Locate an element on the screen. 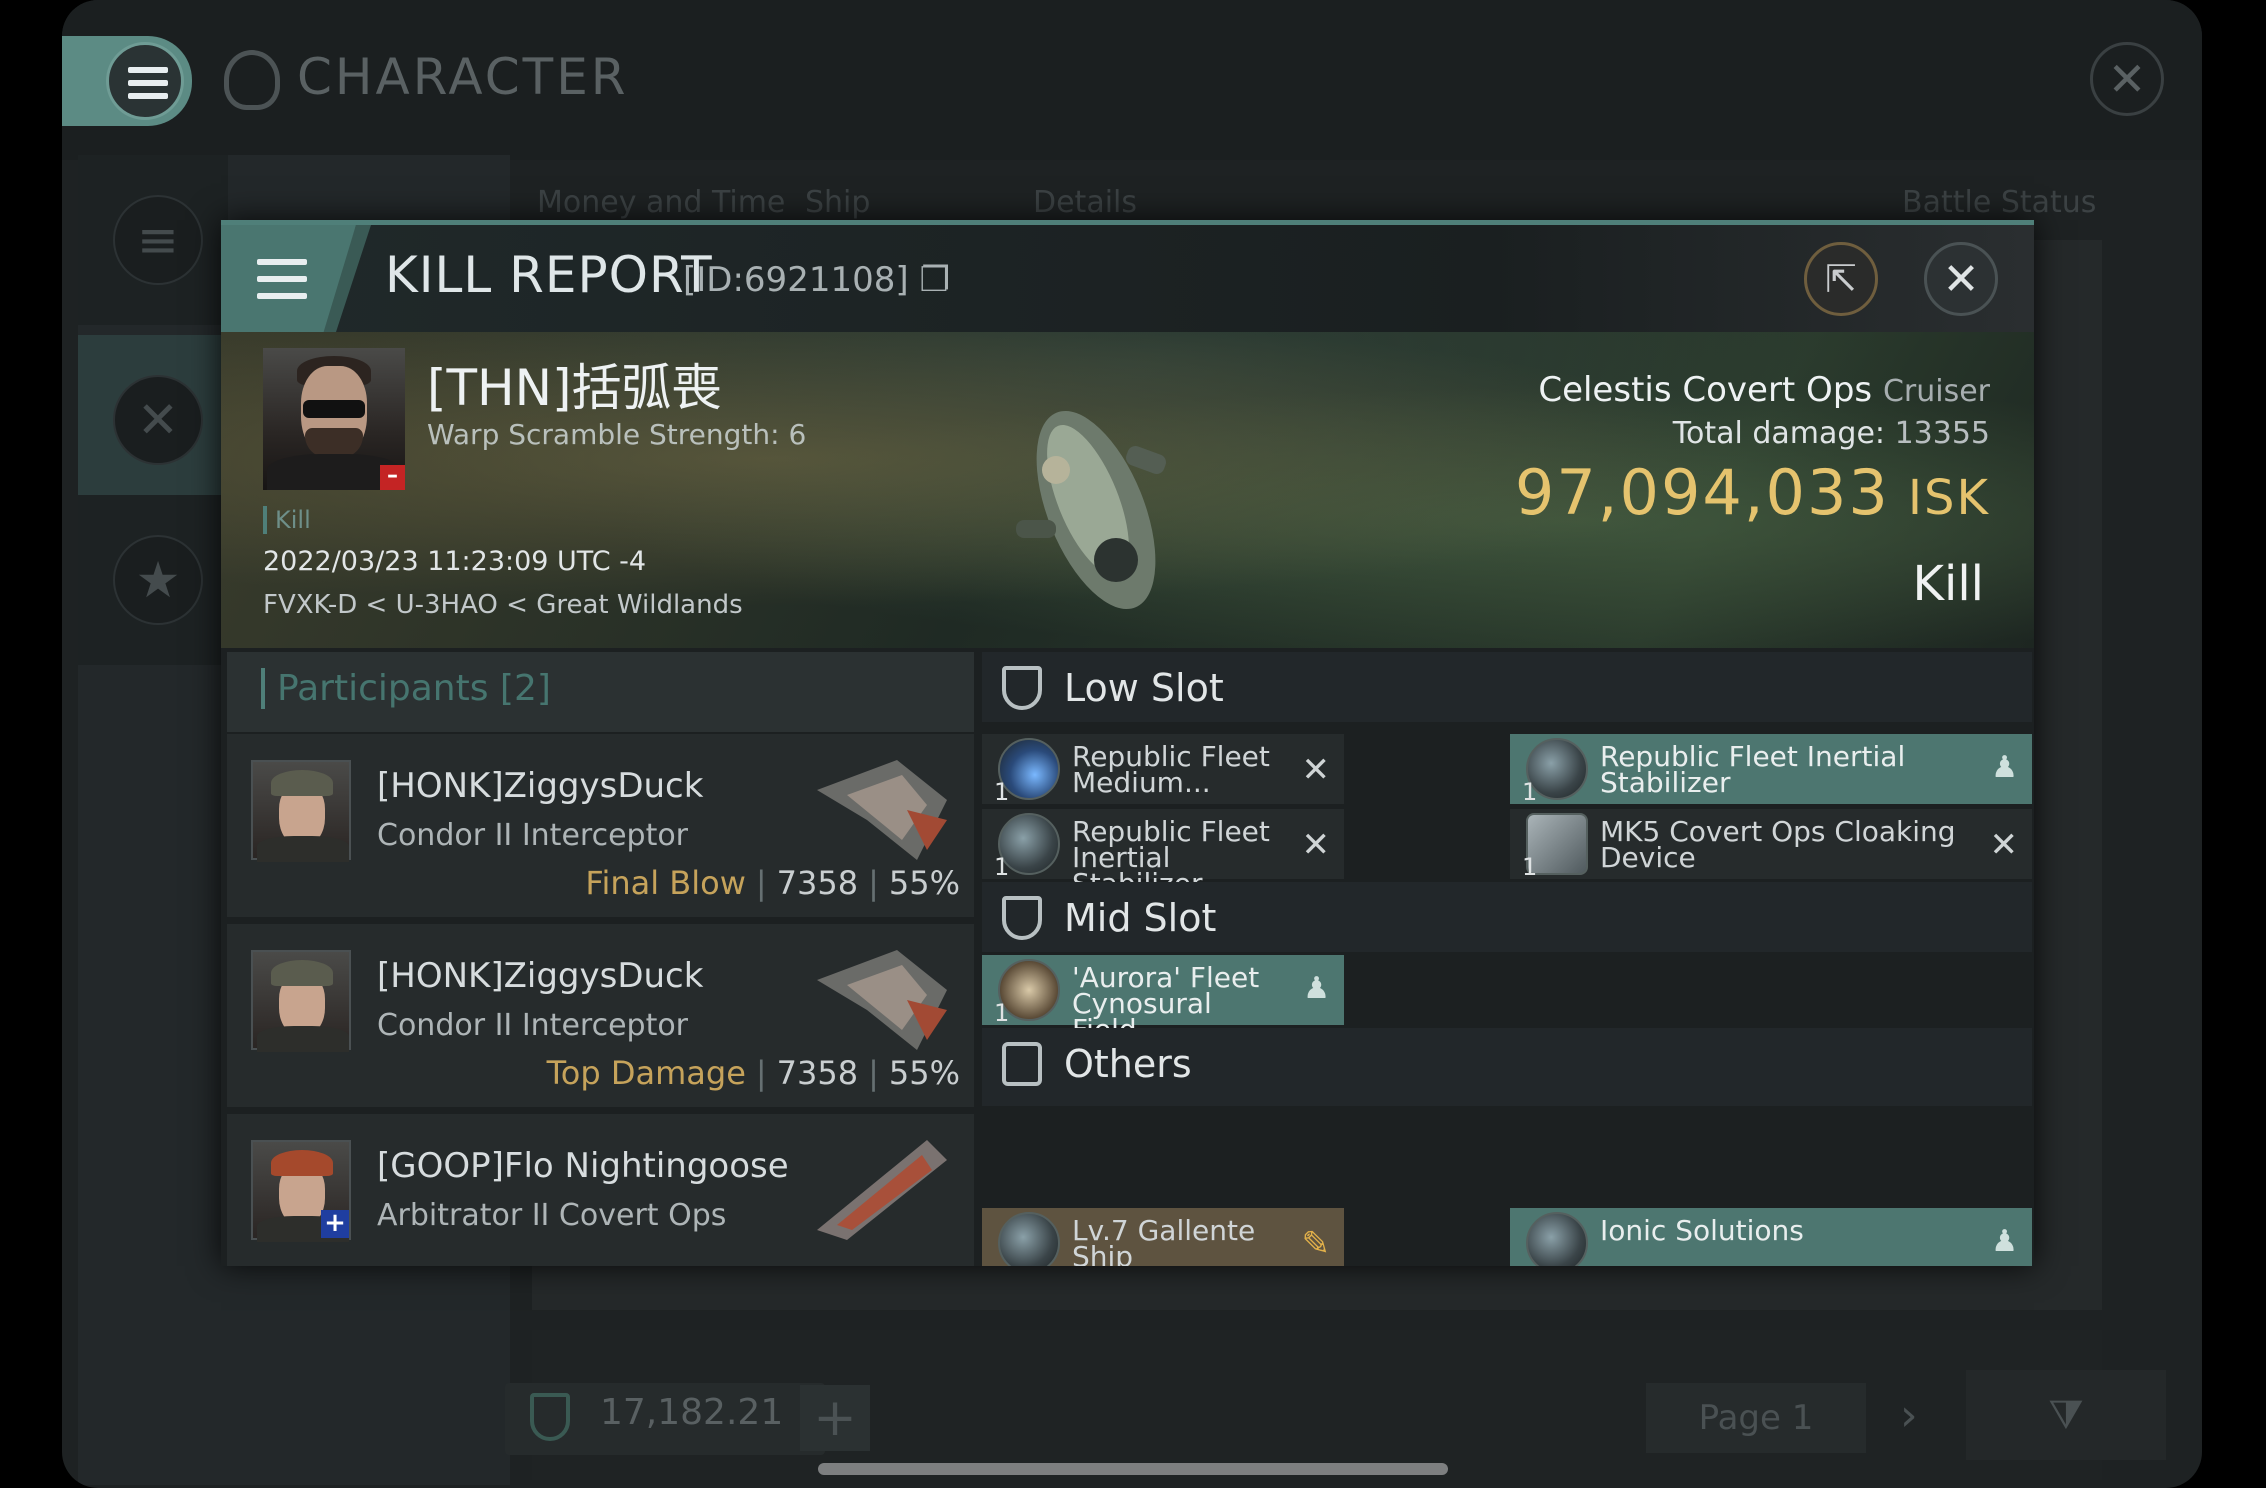 Image resolution: width=2266 pixels, height=1488 pixels. kill-location: FVXK-D < U-3HAO < Great Wildlands is located at coordinates (503, 605).